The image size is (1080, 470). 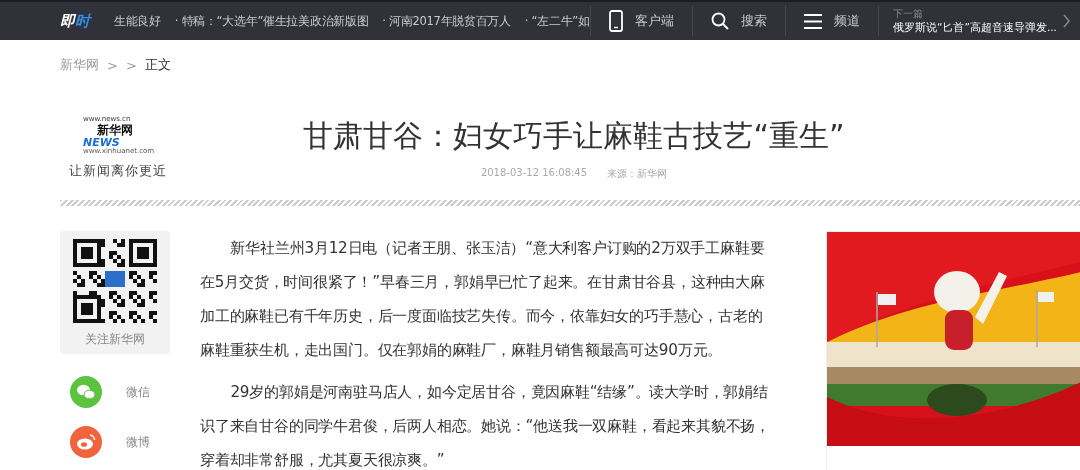 I want to click on publish-time: 2018-03-12 16:08:45, so click(x=534, y=173).